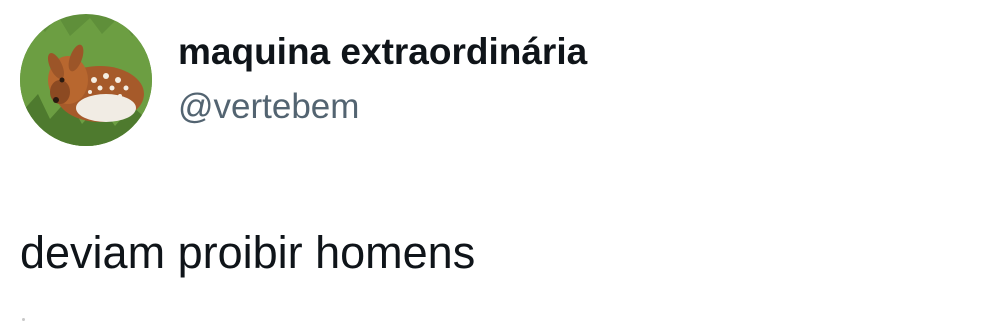  What do you see at coordinates (23, 319) in the screenshot?
I see `cropped-edge-mark` at bounding box center [23, 319].